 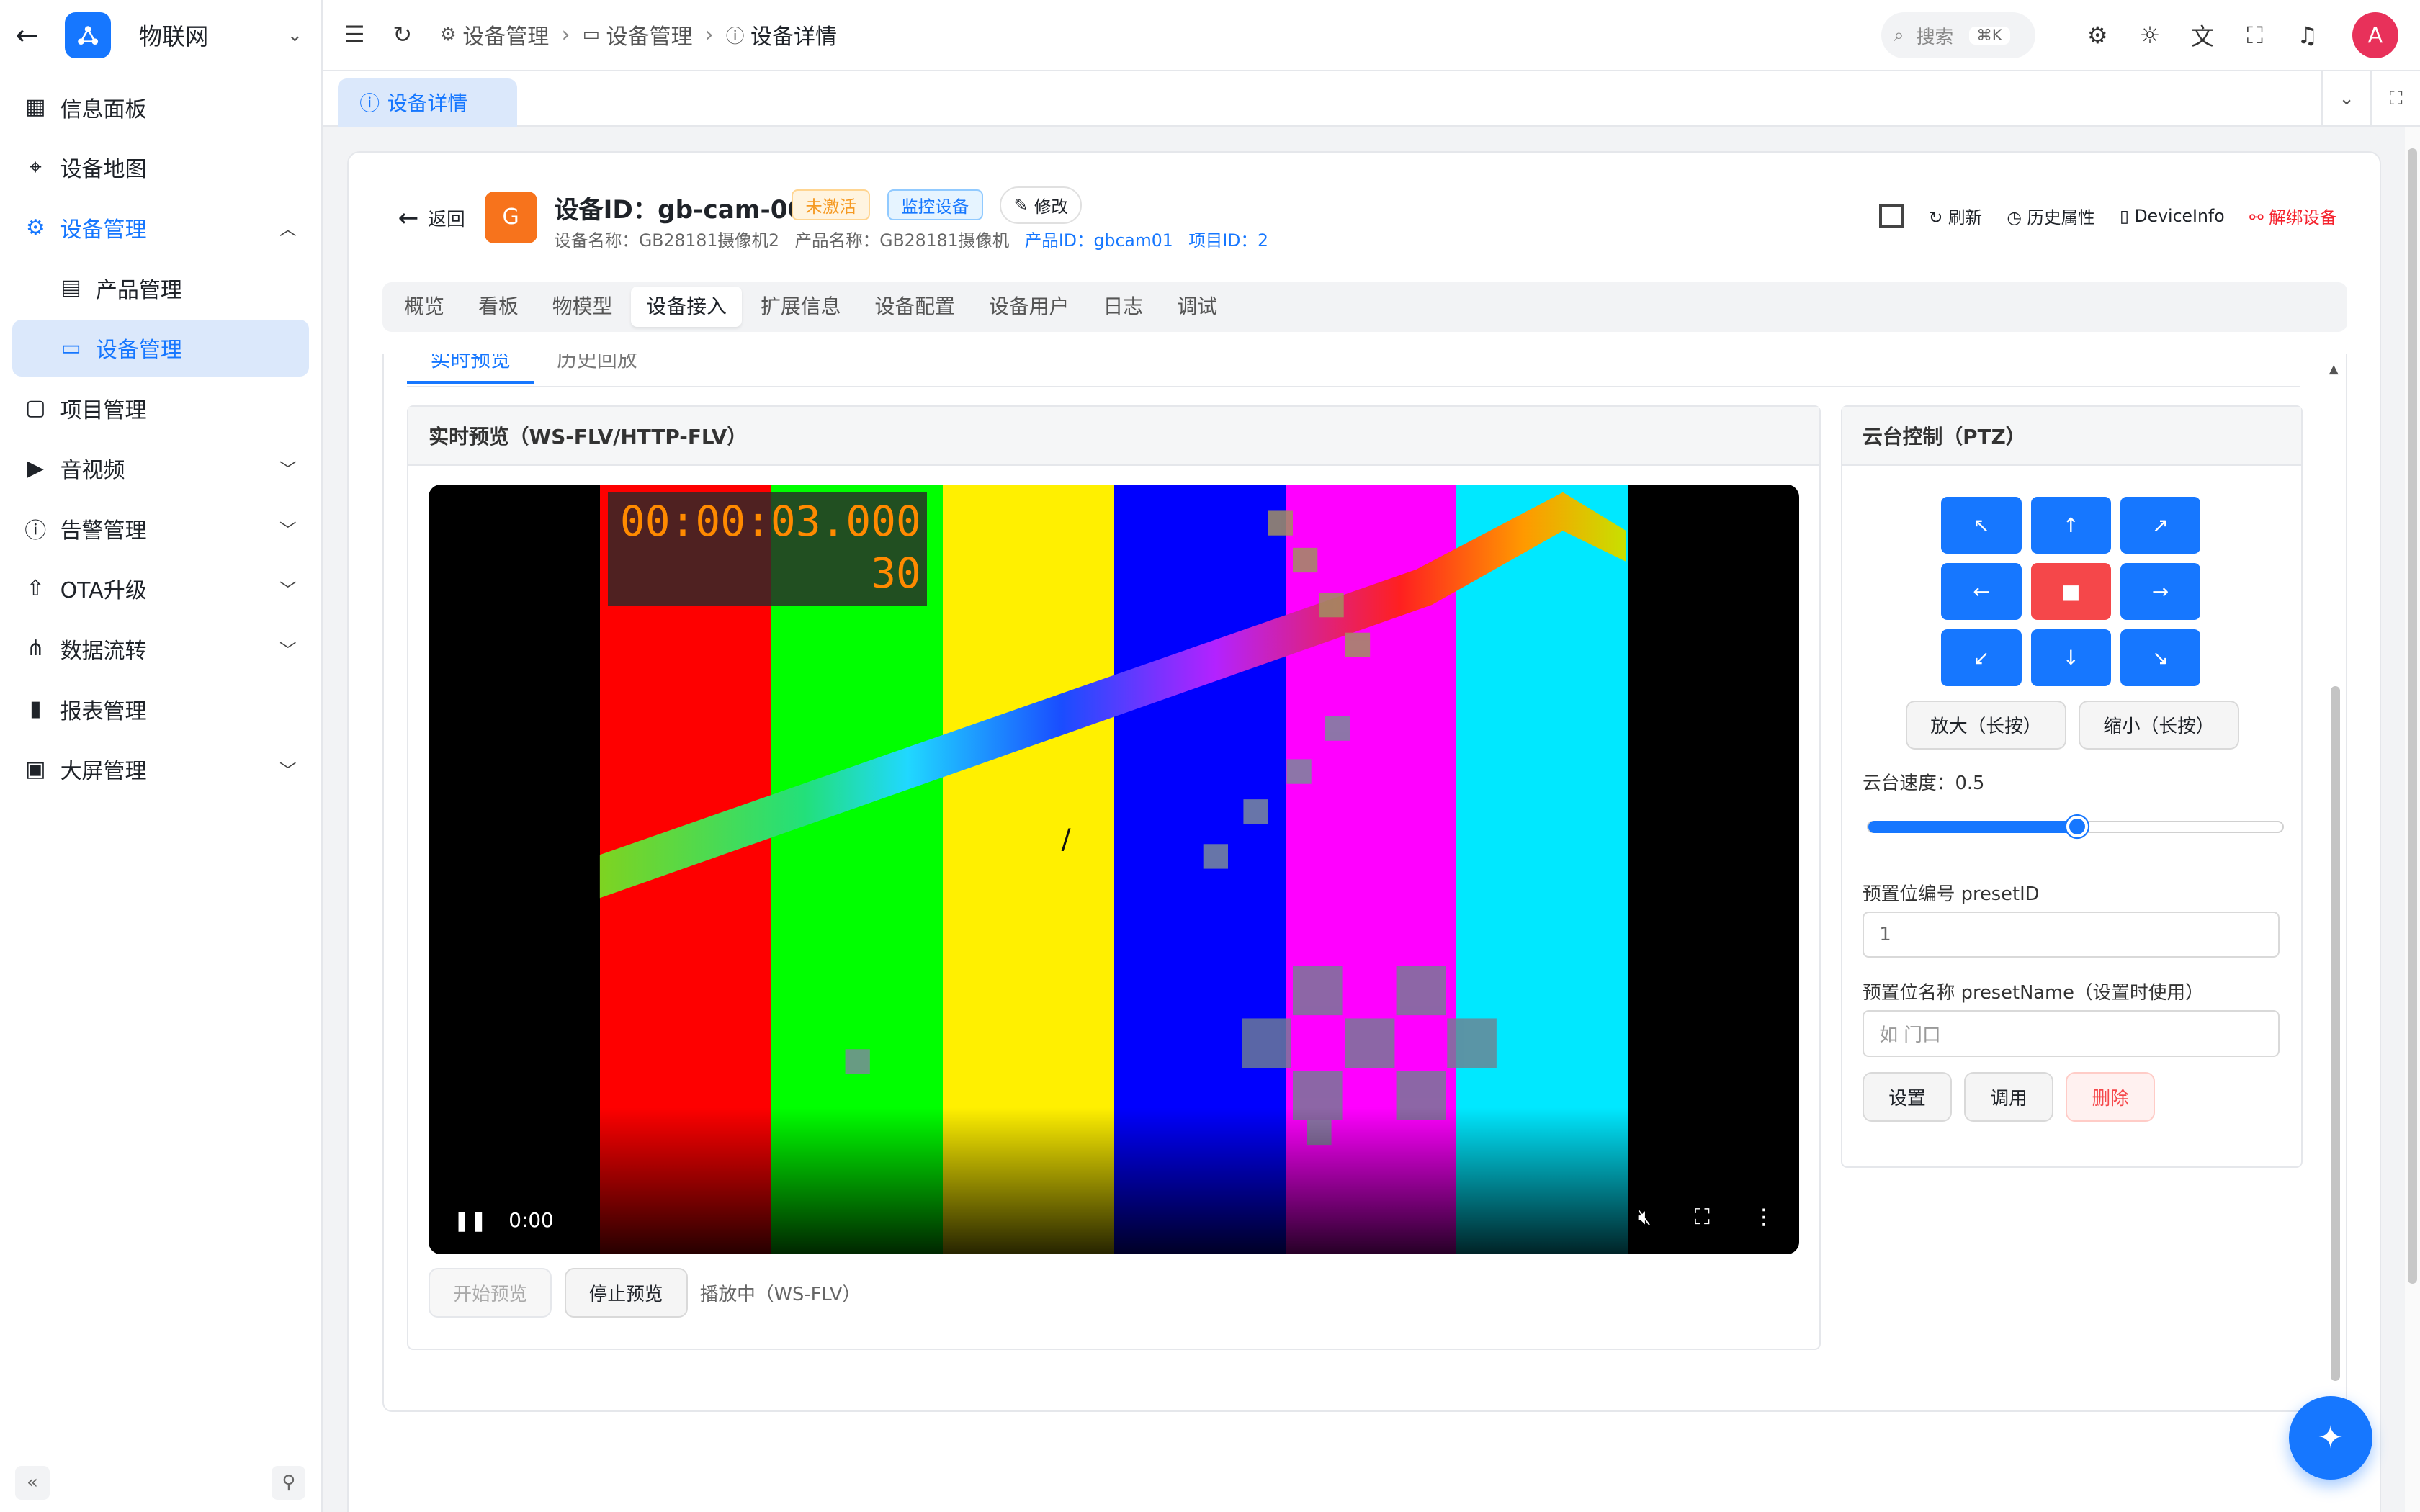 I want to click on chevron-up-icon: ︿, so click(x=288, y=229).